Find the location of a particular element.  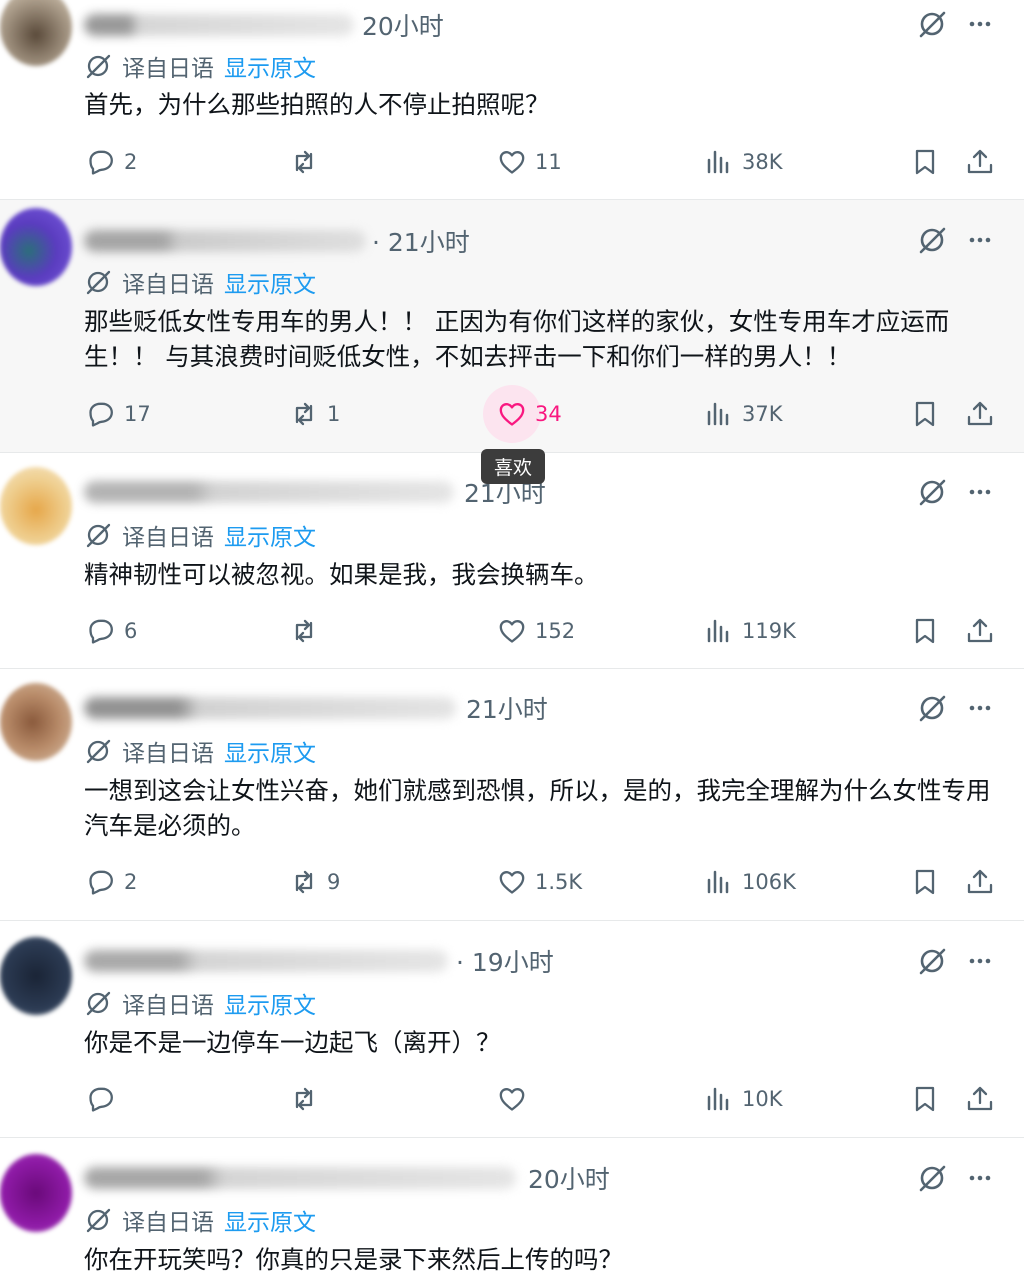

repost-button: 9 is located at coordinates (314, 882).